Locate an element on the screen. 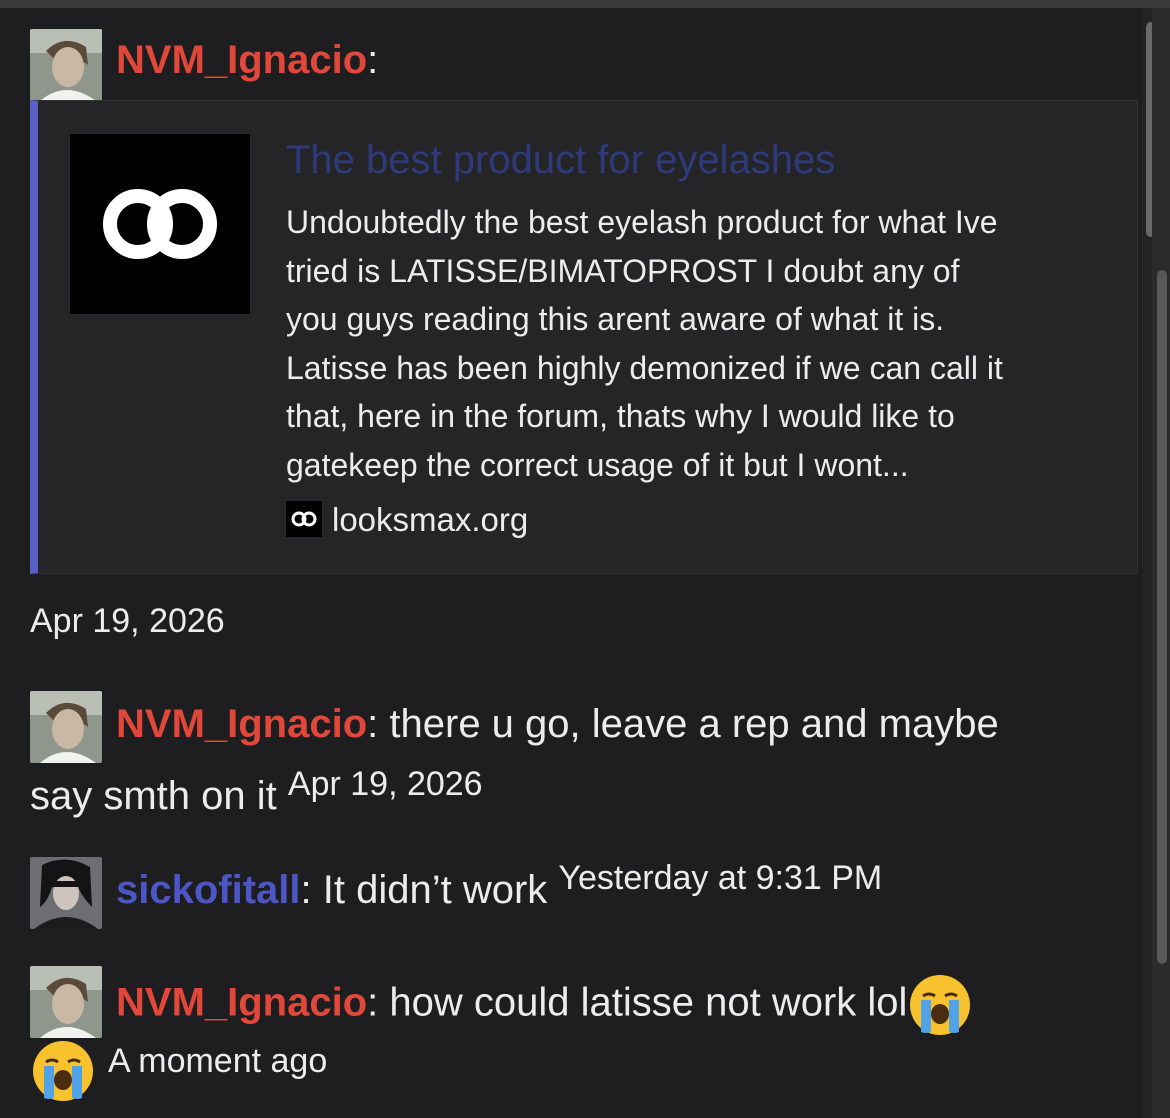  embed-site: looksmax.org is located at coordinates (407, 520).